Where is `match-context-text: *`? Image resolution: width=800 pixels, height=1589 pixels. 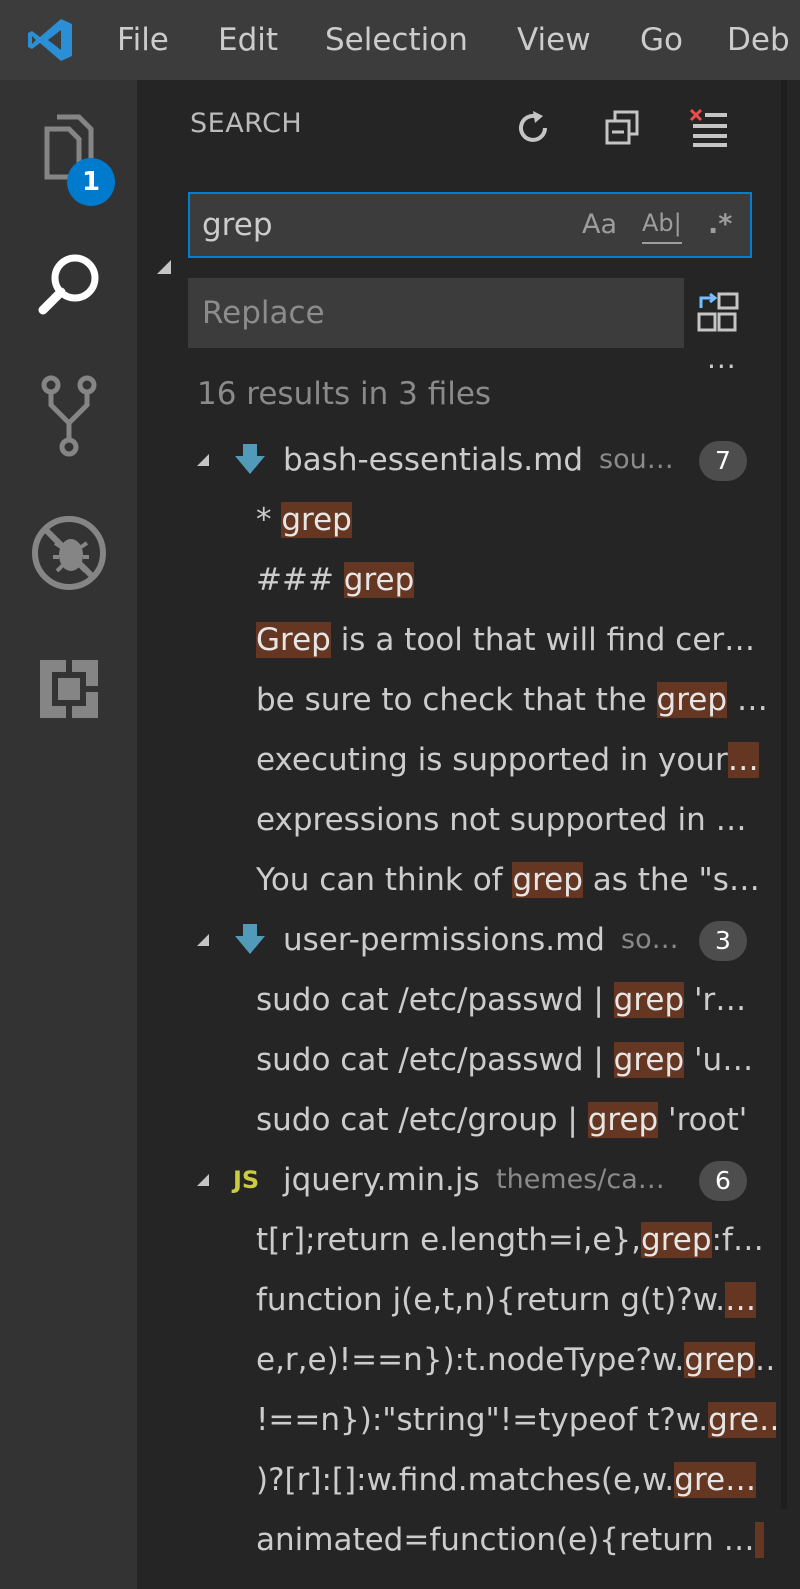
match-context-text: * is located at coordinates (269, 520).